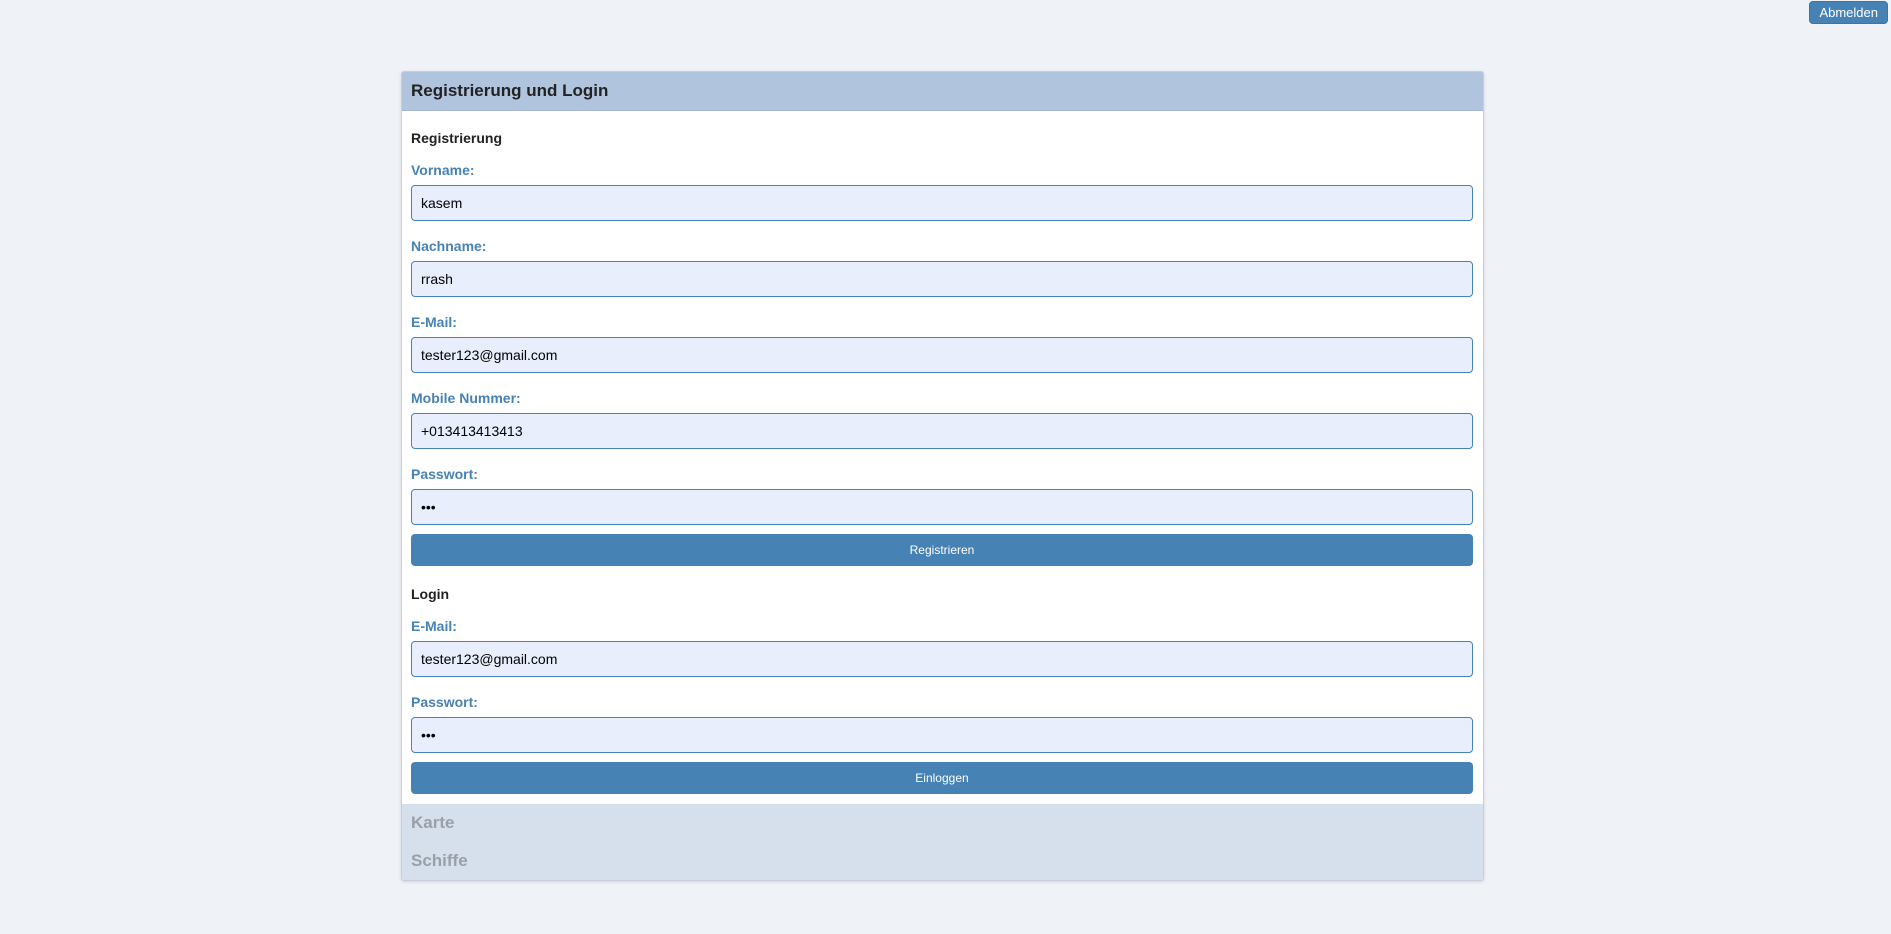 The image size is (1891, 934). What do you see at coordinates (449, 246) in the screenshot?
I see `lastname-label: Nachname:` at bounding box center [449, 246].